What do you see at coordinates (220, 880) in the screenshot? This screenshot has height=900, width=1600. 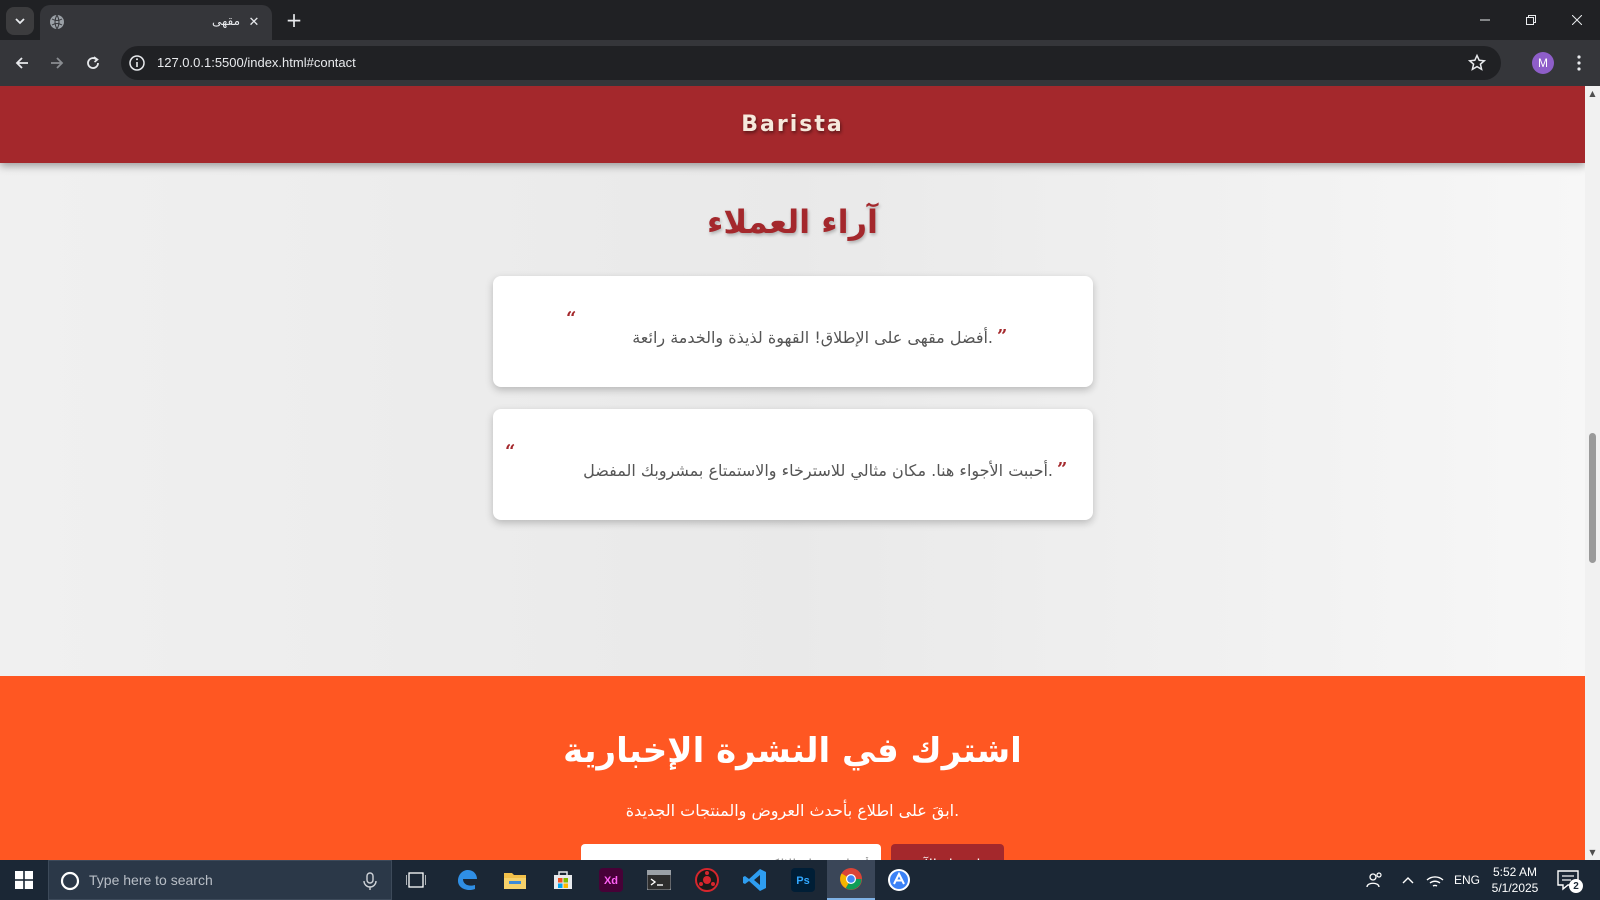 I see `taskbar-search: Type here to search` at bounding box center [220, 880].